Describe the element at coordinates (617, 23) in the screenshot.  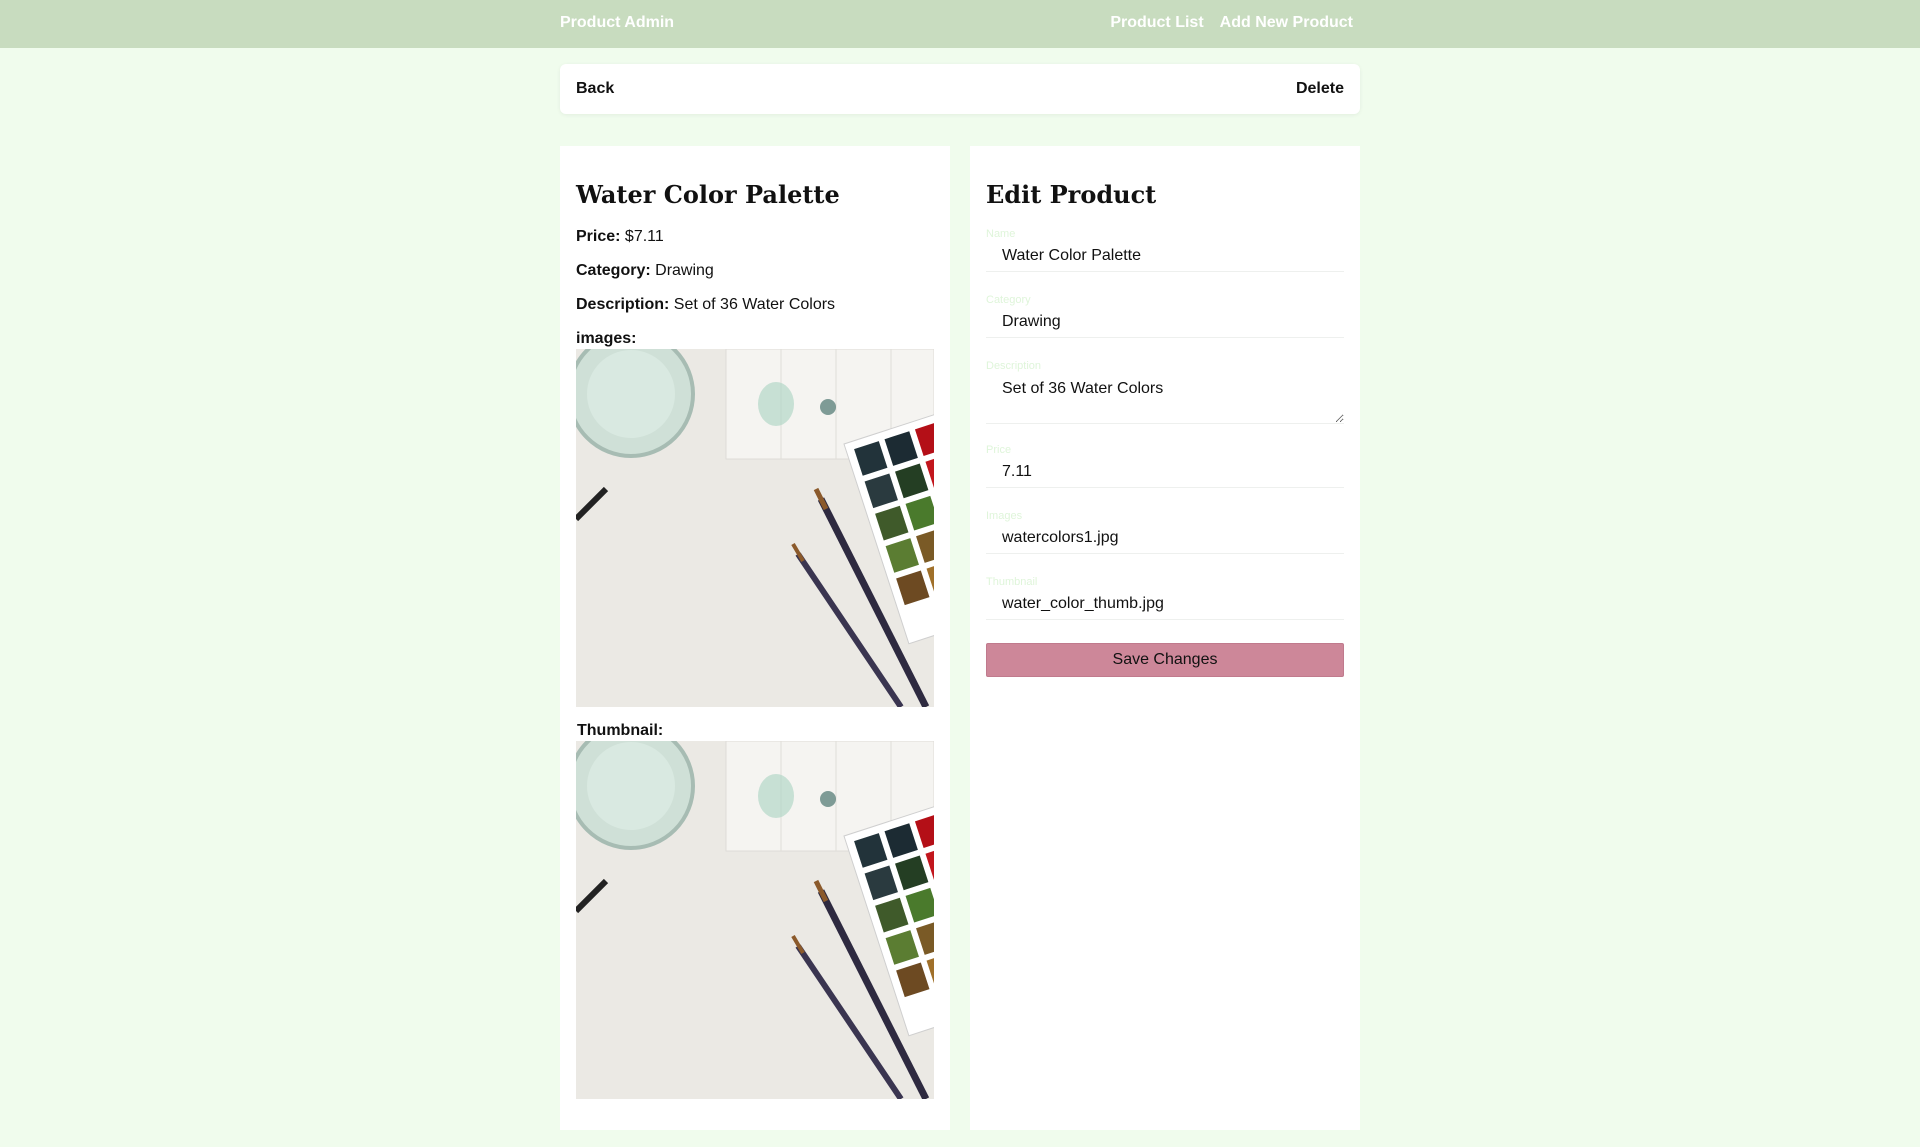
I see `brand-link: Product Admin` at that location.